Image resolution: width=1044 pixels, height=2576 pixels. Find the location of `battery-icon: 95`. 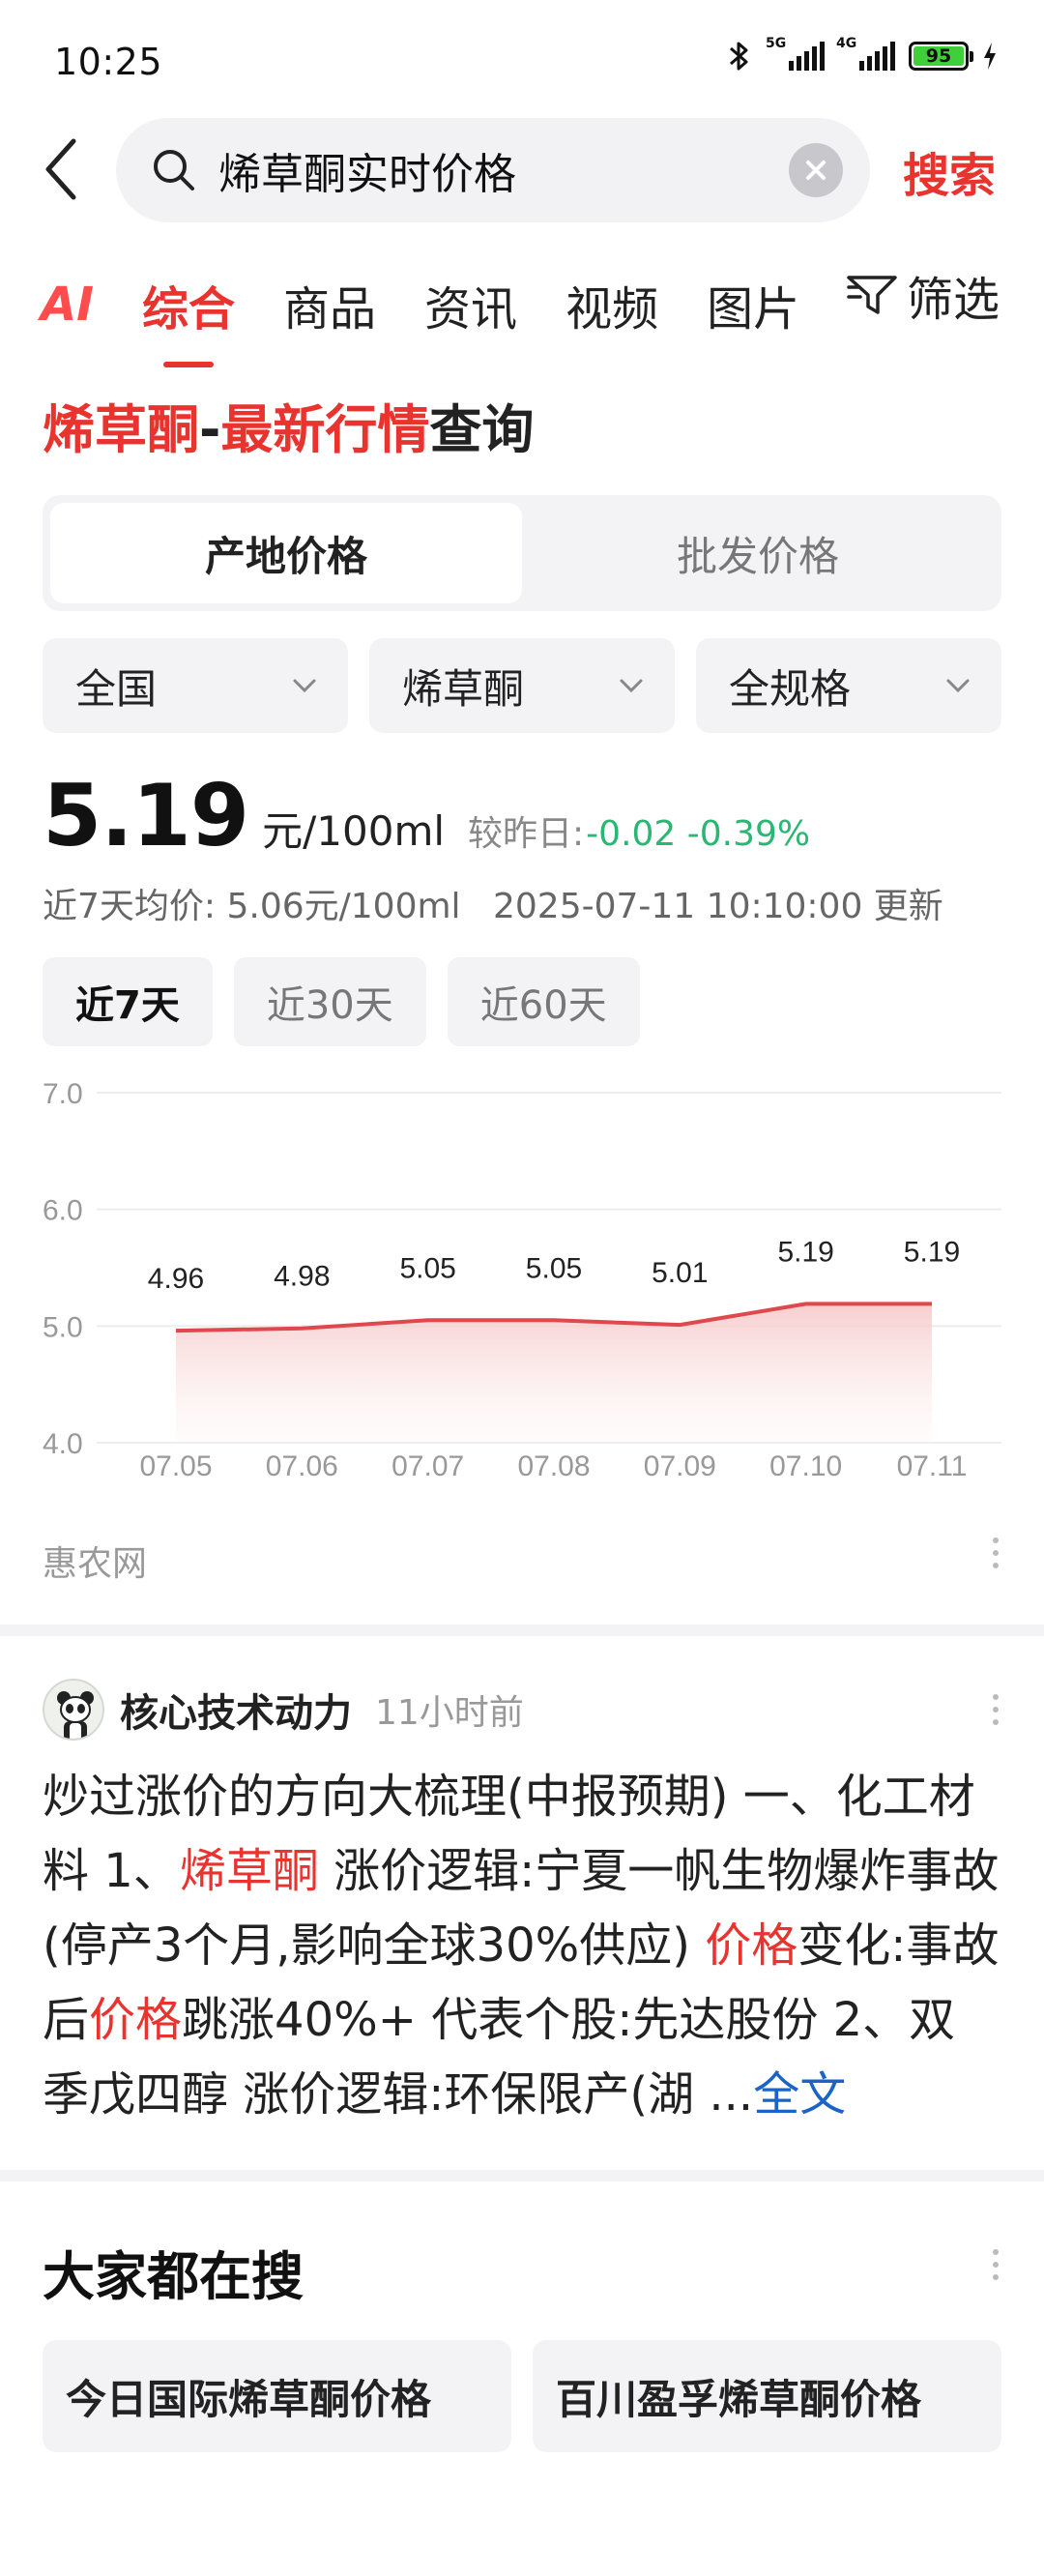

battery-icon: 95 is located at coordinates (941, 56).